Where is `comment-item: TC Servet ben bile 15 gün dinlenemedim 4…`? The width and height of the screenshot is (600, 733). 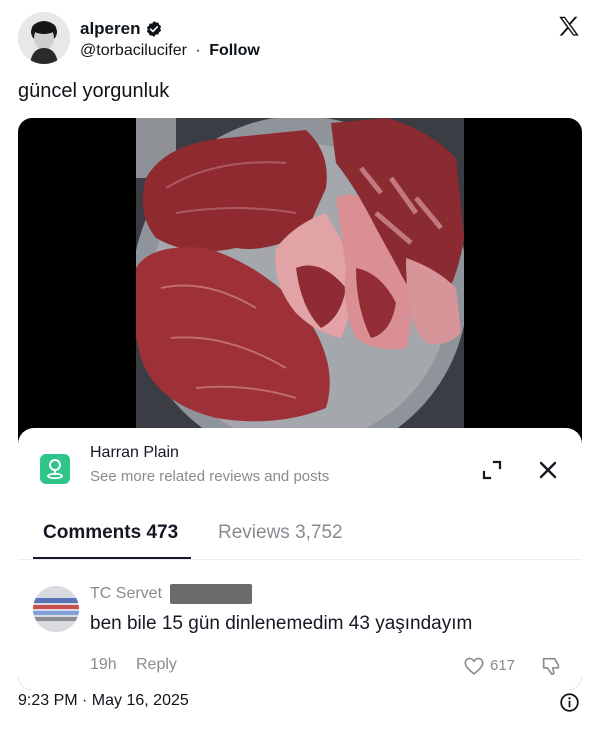
comment-item: TC Servet ben bile 15 gün dinlenemedim 4… is located at coordinates (300, 626).